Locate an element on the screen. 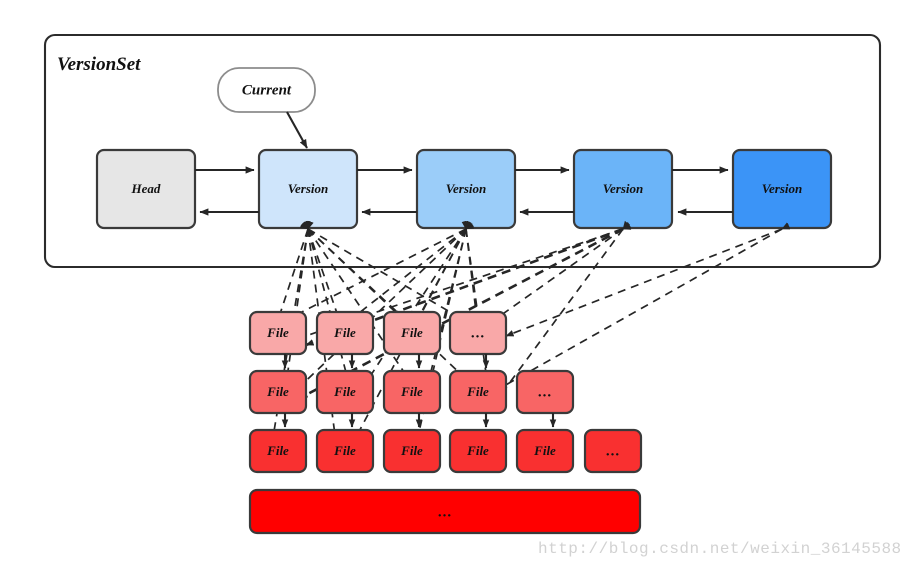 Image resolution: width=914 pixels, height=565 pixels. watermark-text: http://blog.csdn.net/weixin_36145588 is located at coordinates (720, 549).